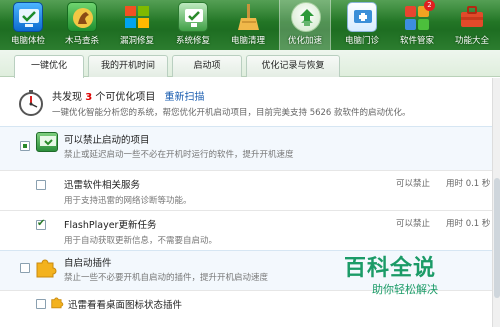  Describe the element at coordinates (128, 201) in the screenshot. I see `item-description: 用于支持迅雷的网络诊断等功能。` at that location.